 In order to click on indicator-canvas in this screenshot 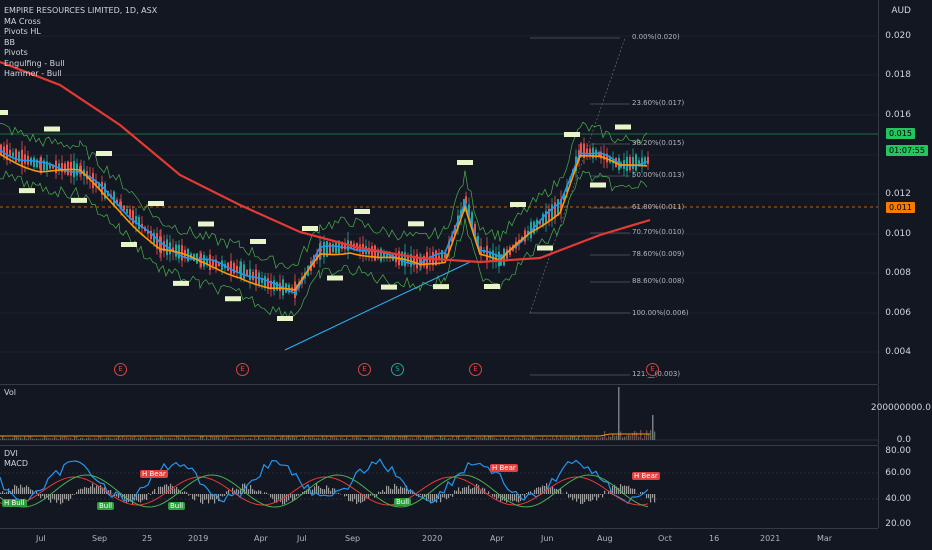, I will do `click(439, 487)`.